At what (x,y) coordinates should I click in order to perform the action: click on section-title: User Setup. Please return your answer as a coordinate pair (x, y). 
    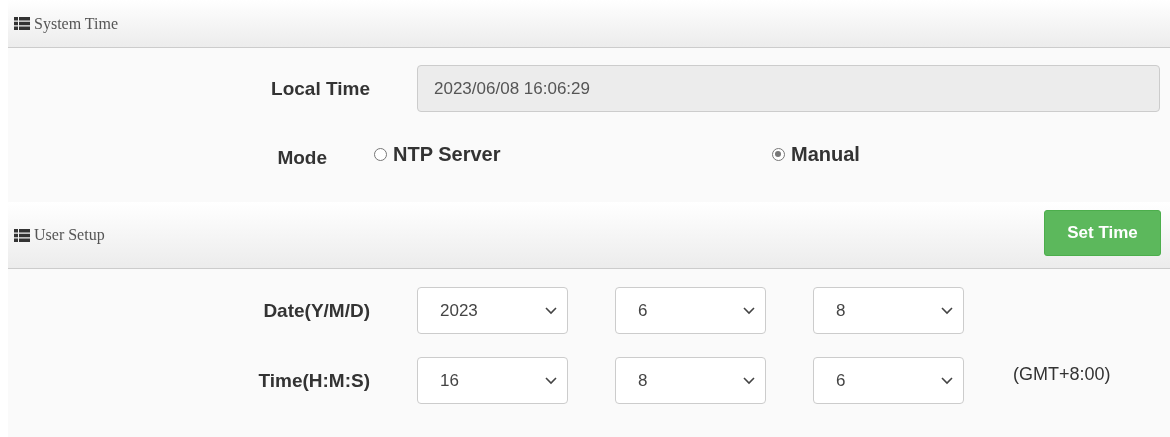
    Looking at the image, I should click on (69, 235).